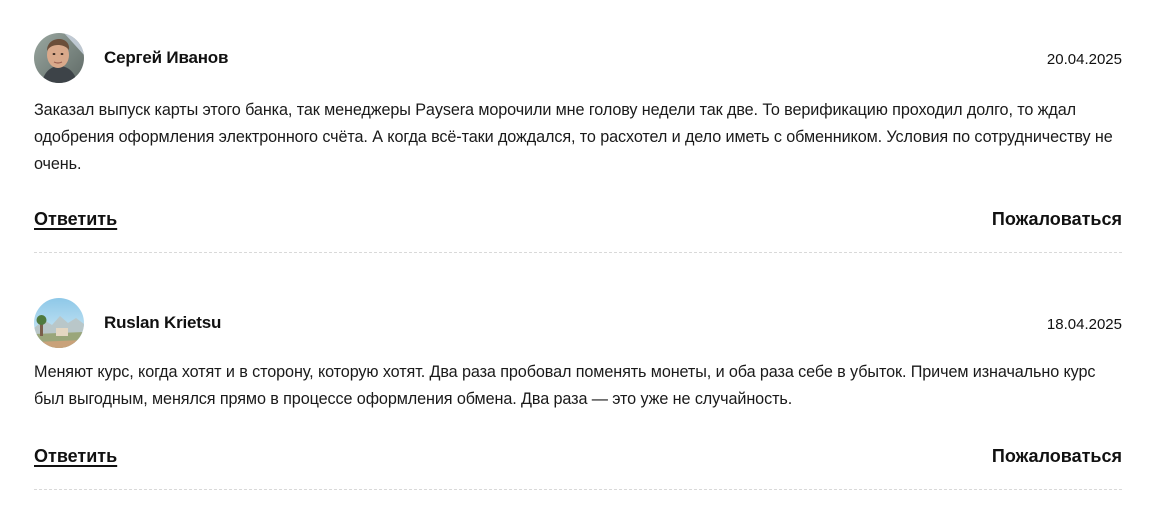 This screenshot has height=510, width=1149. I want to click on landscape-photo-avatar-icon, so click(59, 323).